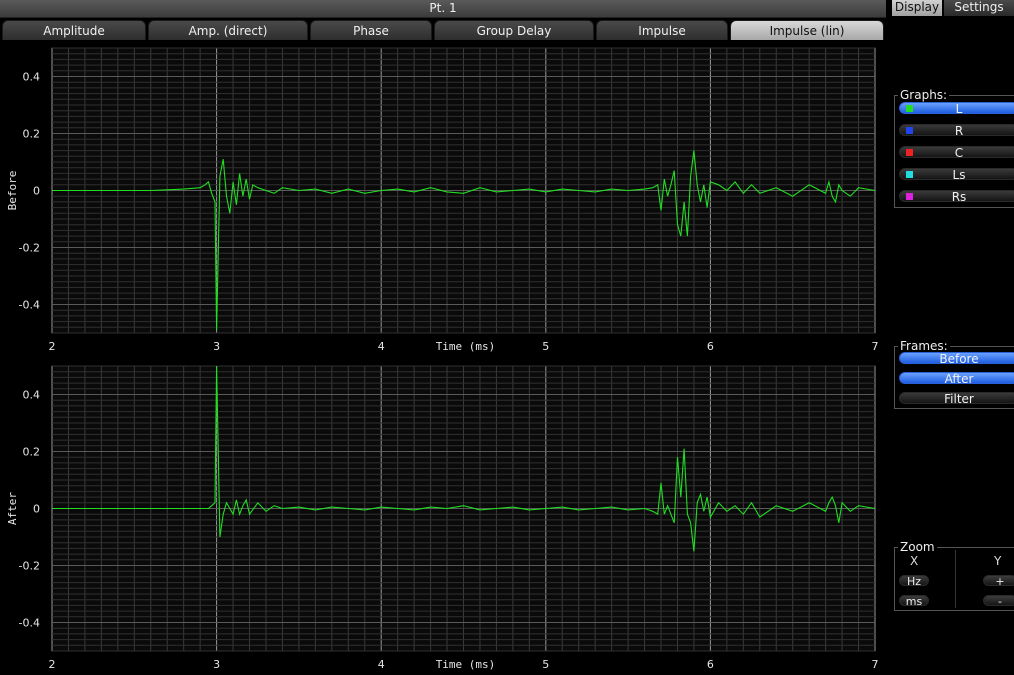  What do you see at coordinates (228, 30) in the screenshot?
I see `tab-amp-direct: Amp. (direct)` at bounding box center [228, 30].